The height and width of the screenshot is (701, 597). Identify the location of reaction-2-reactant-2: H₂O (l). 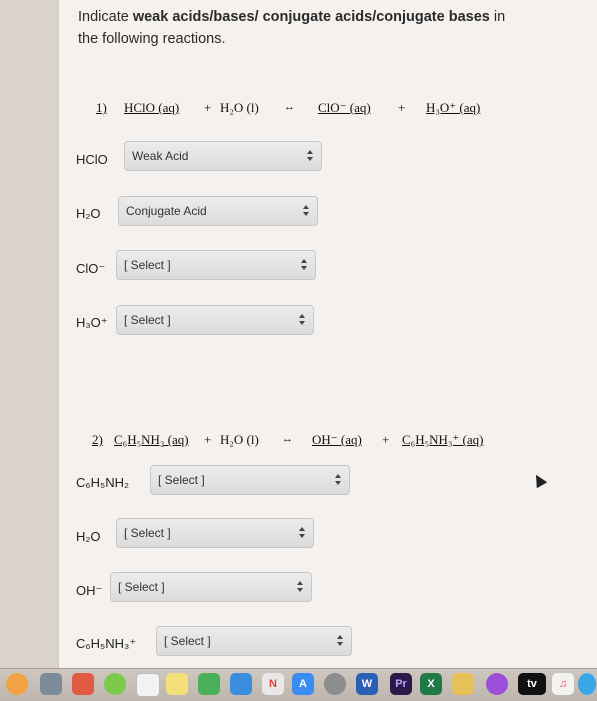
(239, 439).